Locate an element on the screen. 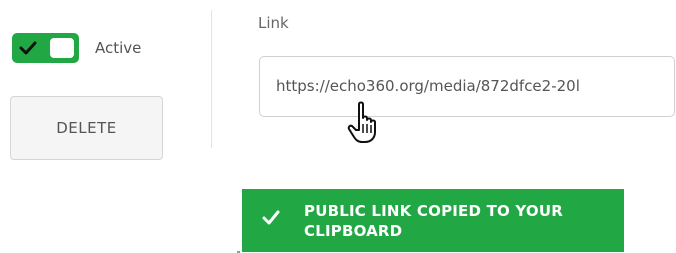 This screenshot has height=253, width=676. toggle-knob is located at coordinates (62, 48).